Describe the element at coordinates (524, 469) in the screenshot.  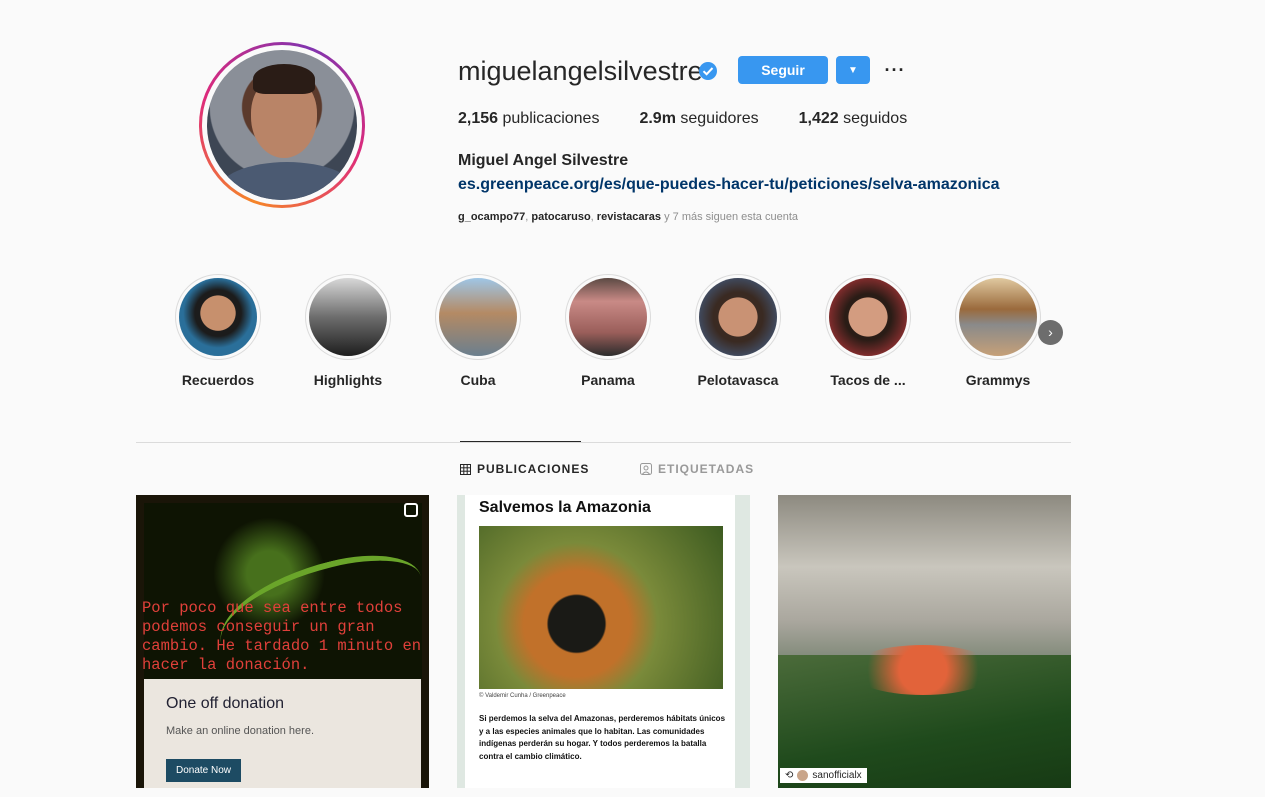
I see `tab-publicaciones: PUBLICACIONES` at that location.